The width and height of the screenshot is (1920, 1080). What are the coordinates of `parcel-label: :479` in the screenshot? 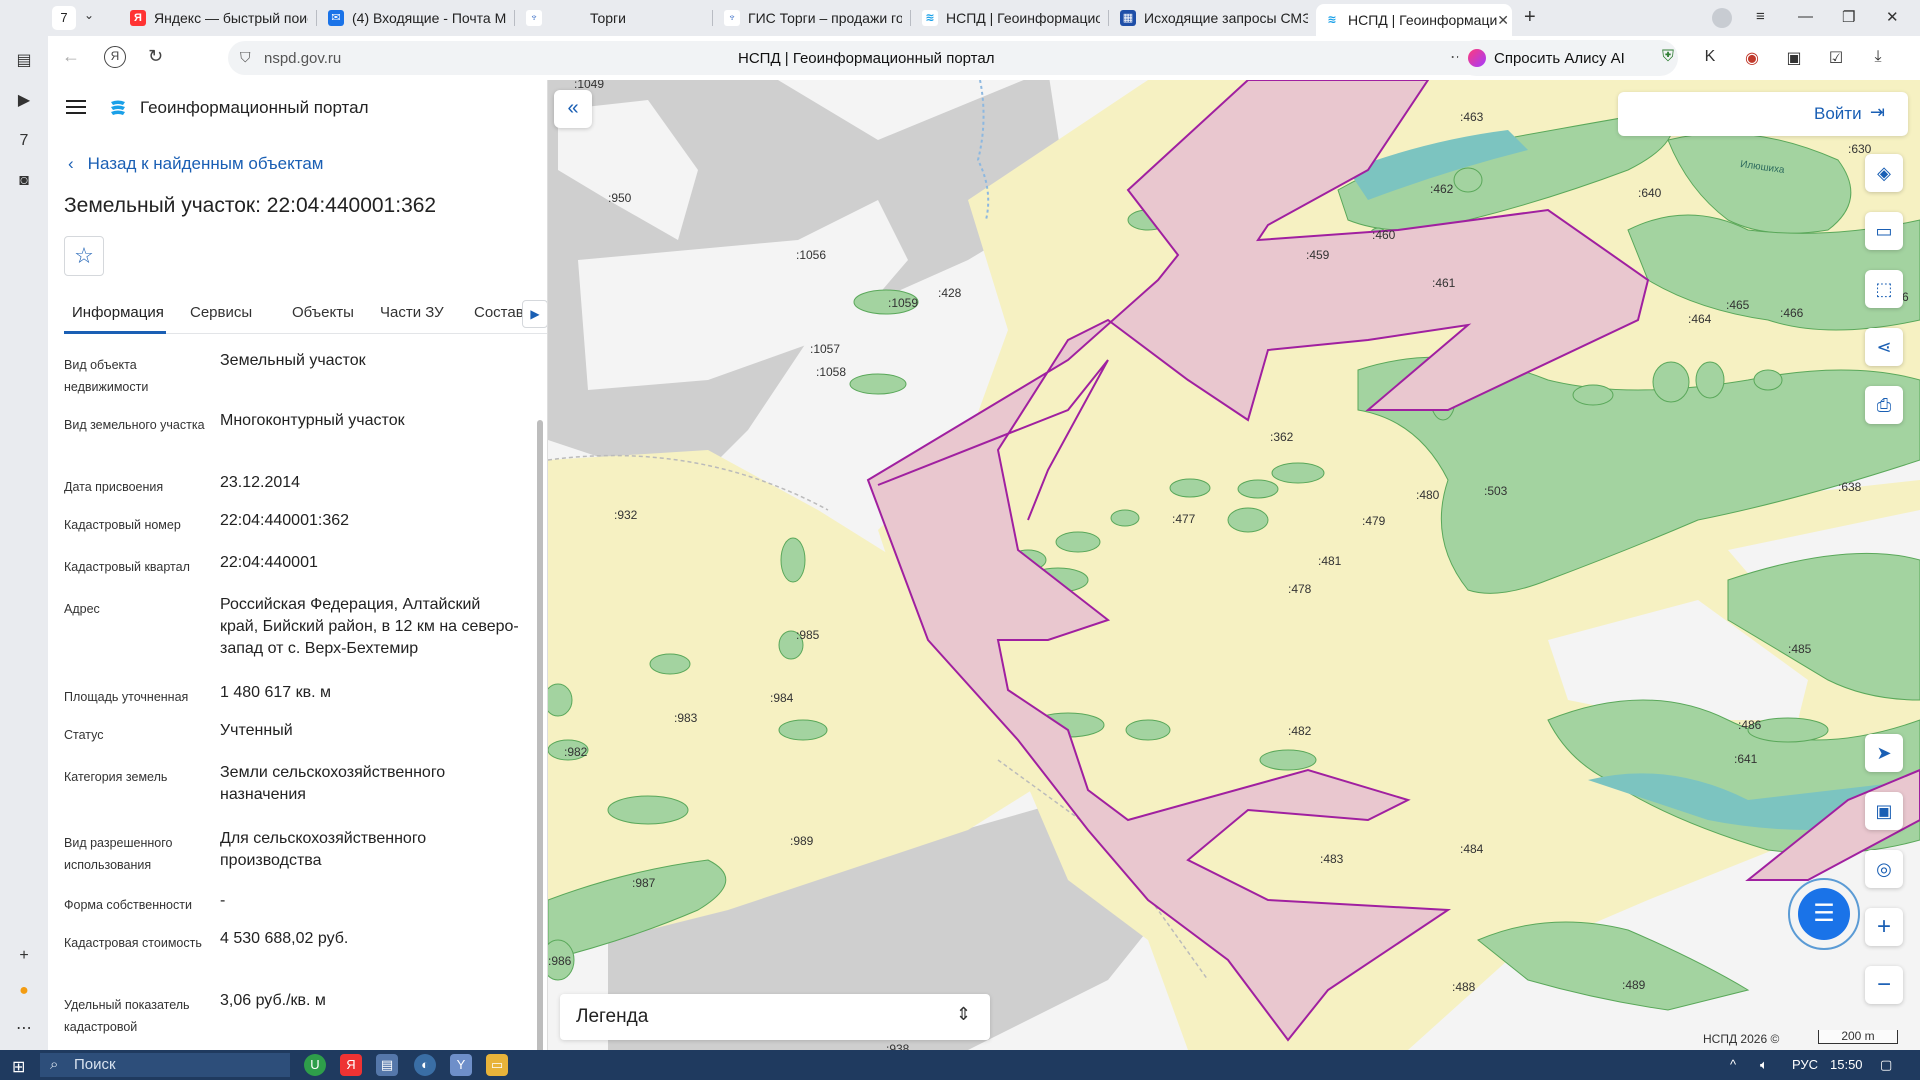 It's located at (1373, 521).